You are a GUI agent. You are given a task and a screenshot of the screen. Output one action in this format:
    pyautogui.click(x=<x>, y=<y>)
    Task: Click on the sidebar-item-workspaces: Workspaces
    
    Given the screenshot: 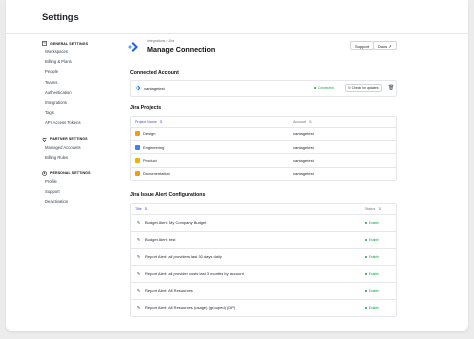 What is the action you would take?
    pyautogui.click(x=78, y=52)
    